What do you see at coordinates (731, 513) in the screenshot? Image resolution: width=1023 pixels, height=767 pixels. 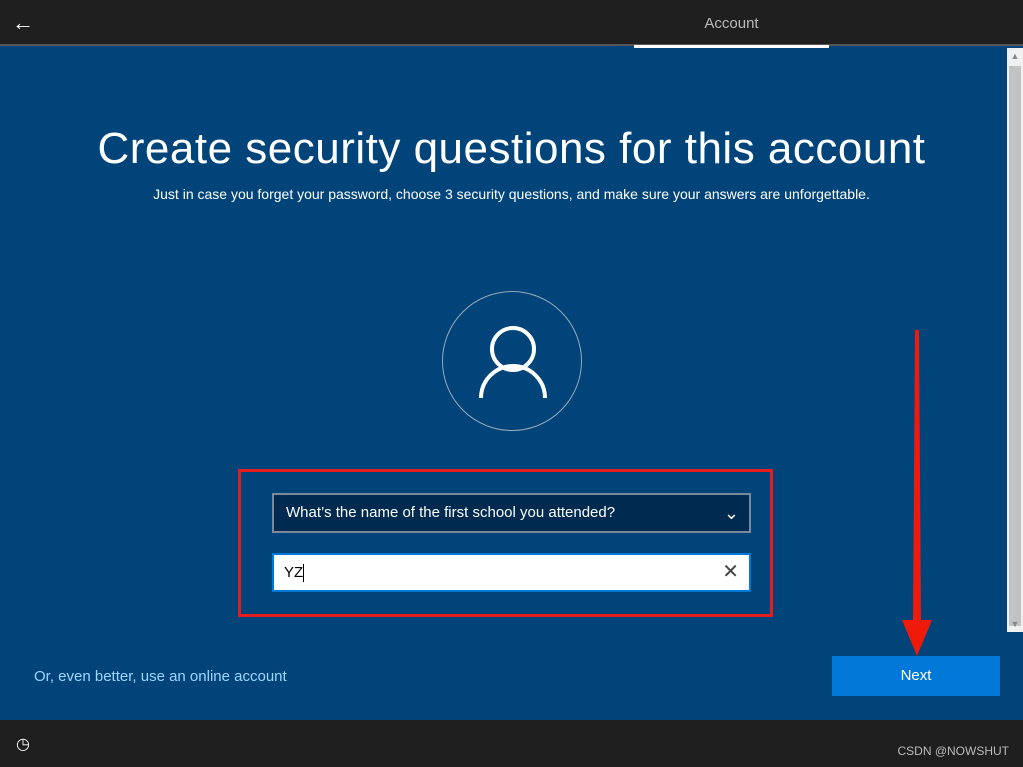 I see `chevron-down-icon: ⌄` at bounding box center [731, 513].